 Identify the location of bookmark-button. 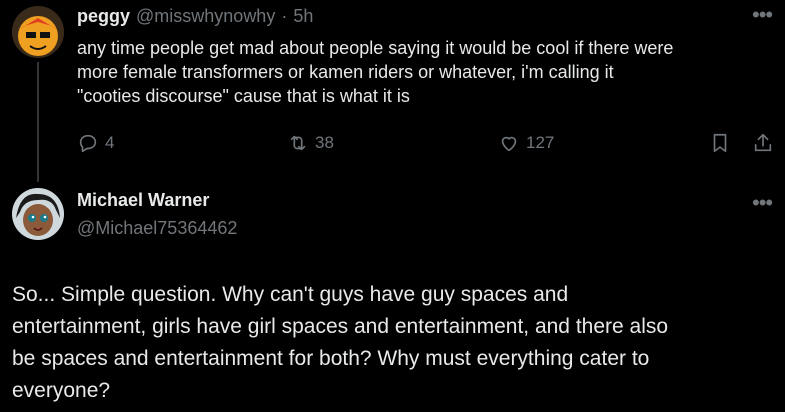
(720, 143).